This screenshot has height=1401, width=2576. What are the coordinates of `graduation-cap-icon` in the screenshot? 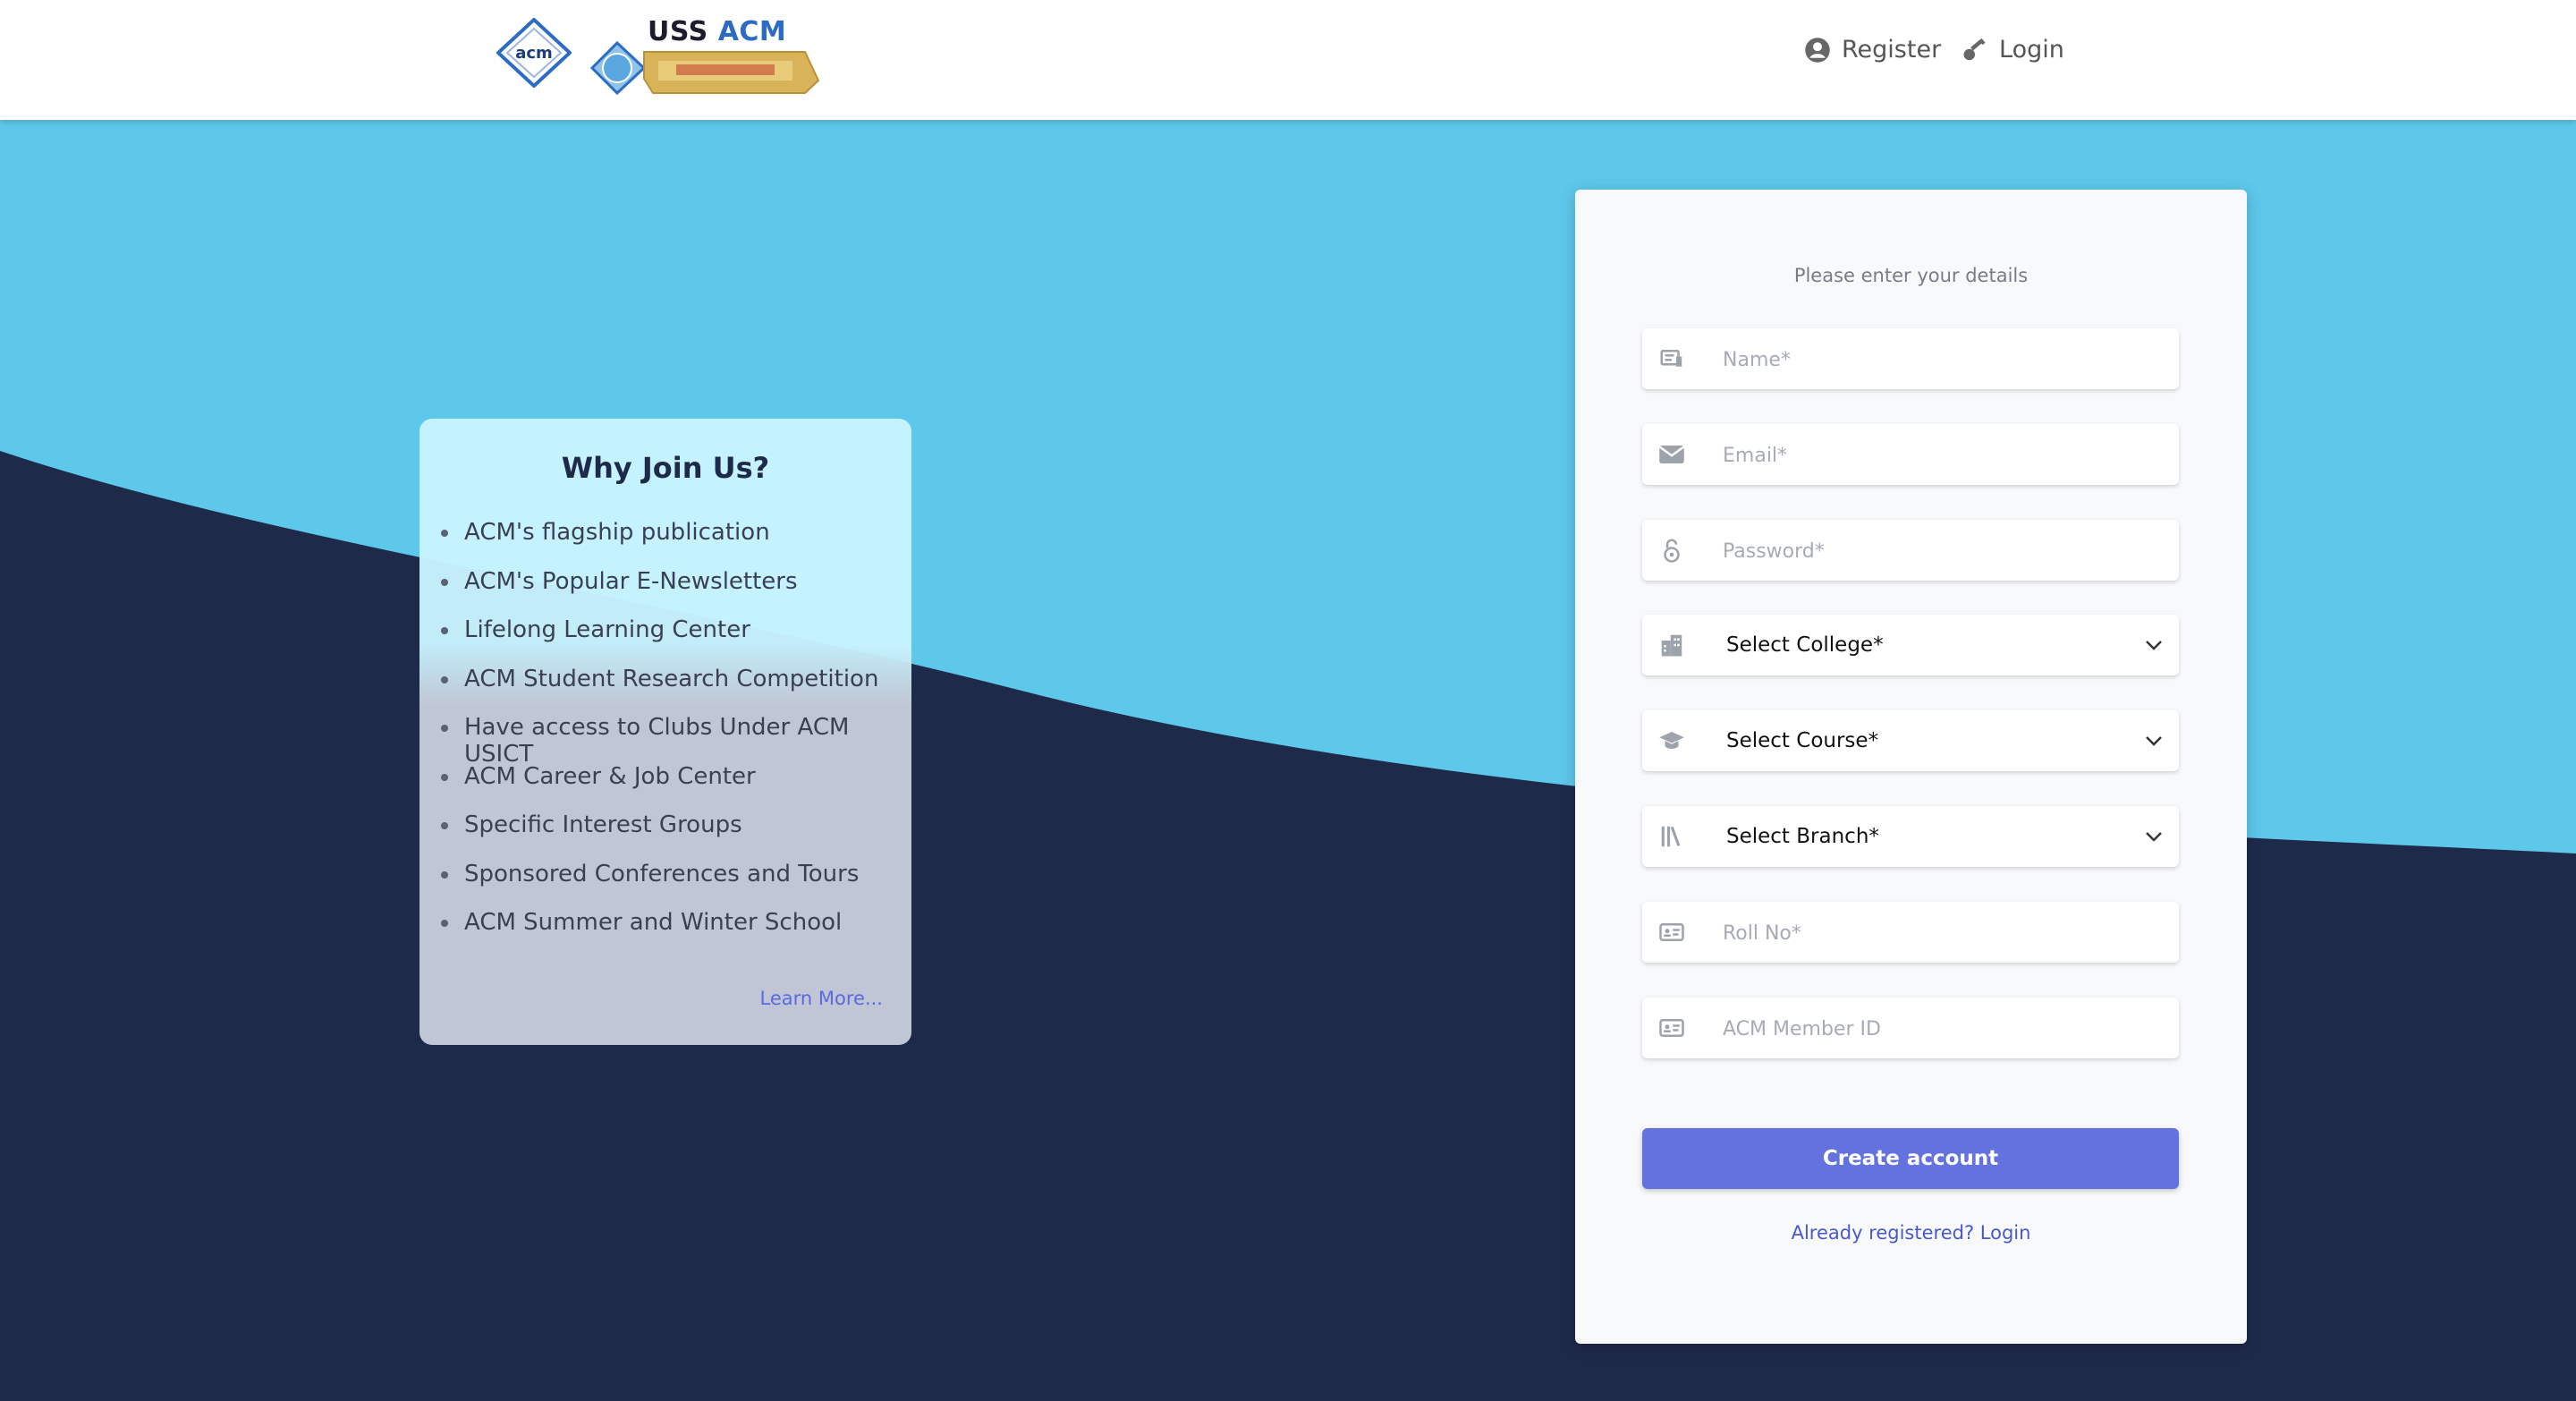 It's located at (1671, 741).